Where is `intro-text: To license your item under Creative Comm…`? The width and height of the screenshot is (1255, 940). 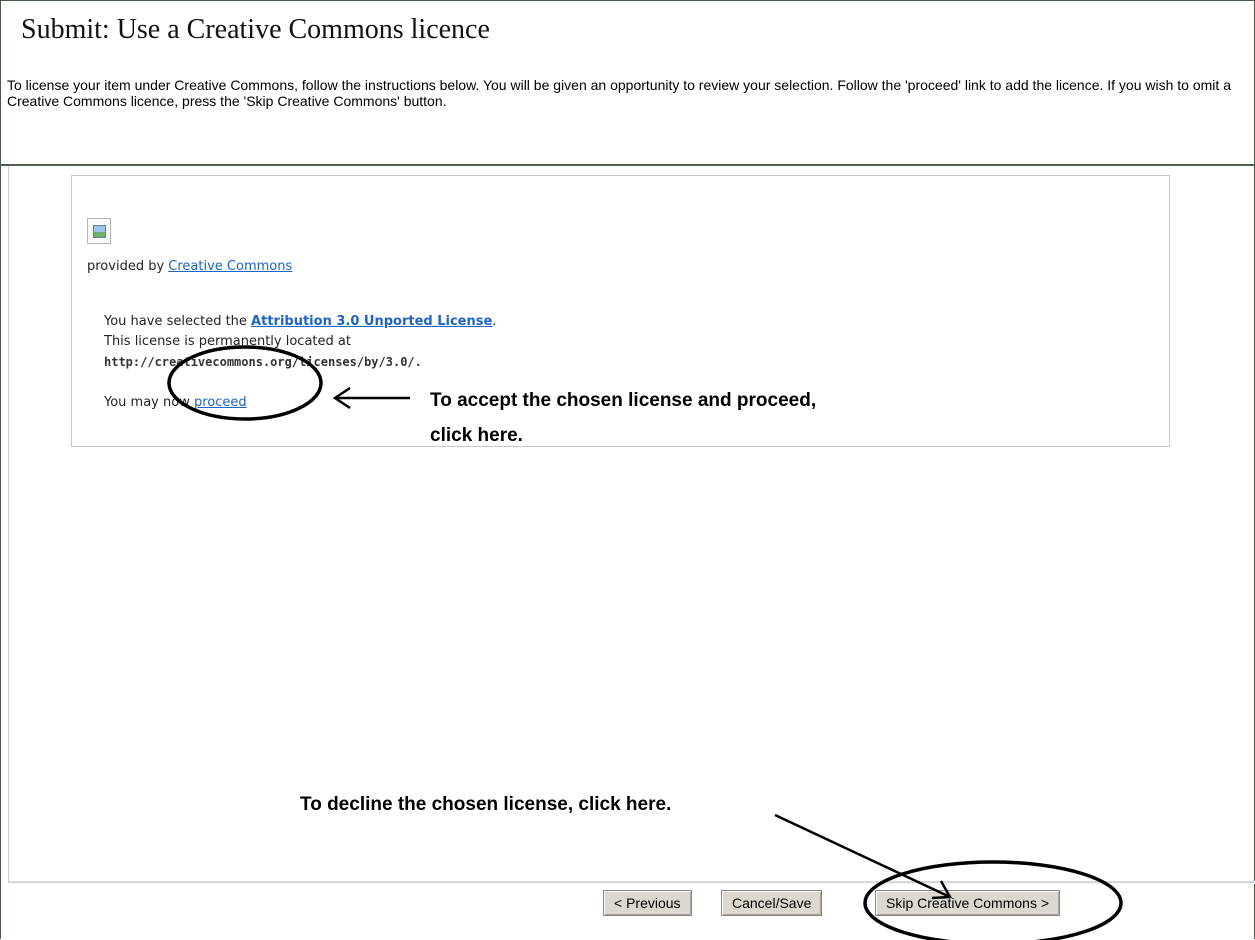
intro-text: To license your item under Creative Comm… is located at coordinates (619, 93).